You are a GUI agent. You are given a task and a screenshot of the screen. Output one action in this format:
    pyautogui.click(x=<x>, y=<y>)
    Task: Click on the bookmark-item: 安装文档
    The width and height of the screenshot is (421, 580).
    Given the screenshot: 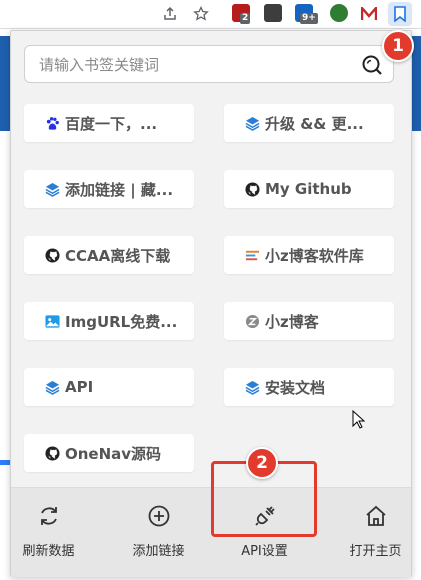 What is the action you would take?
    pyautogui.click(x=309, y=387)
    